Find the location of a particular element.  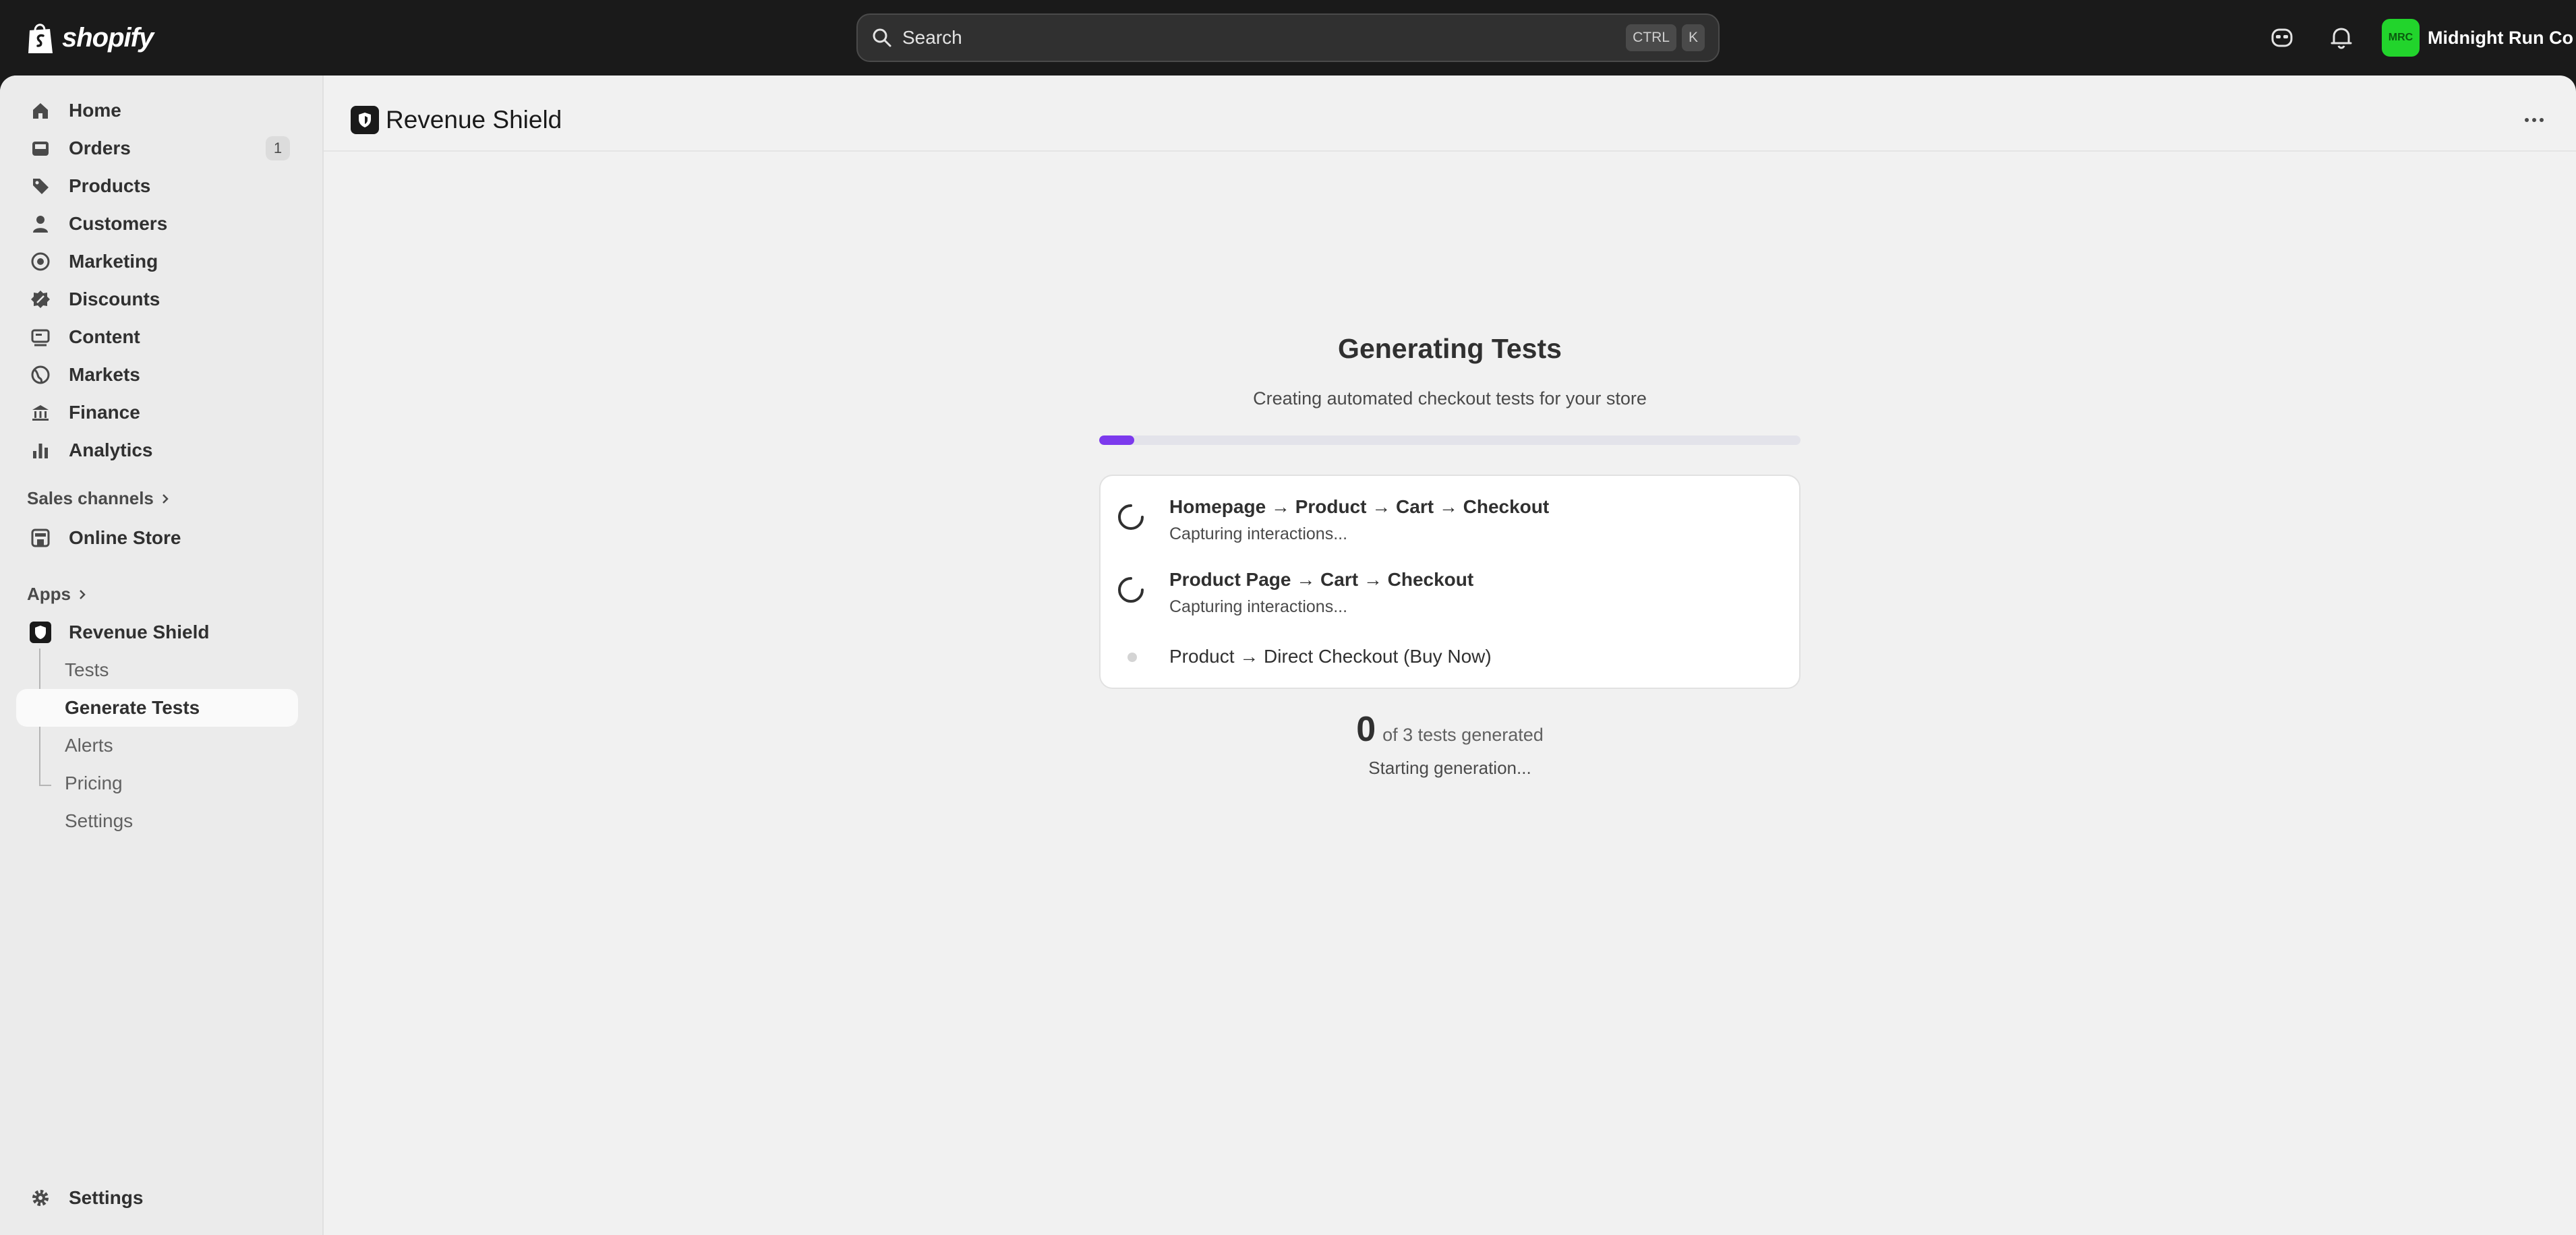

sidebar-item-label: Settings is located at coordinates (106, 1197).